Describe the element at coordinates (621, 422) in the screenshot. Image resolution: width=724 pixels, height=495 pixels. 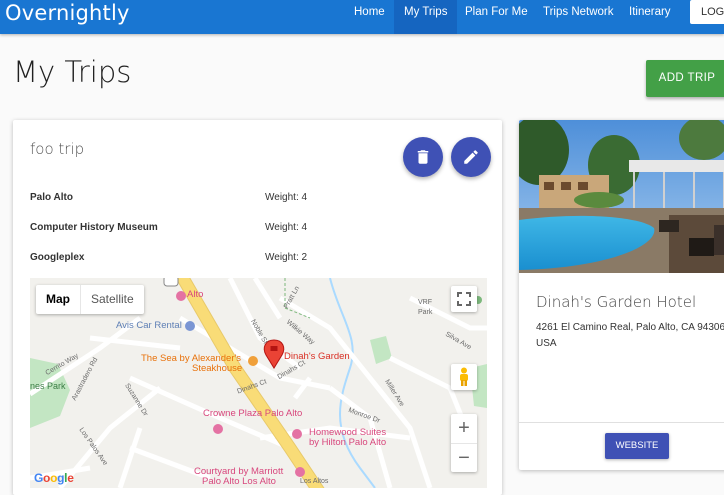
I see `hotel-card-divider` at that location.